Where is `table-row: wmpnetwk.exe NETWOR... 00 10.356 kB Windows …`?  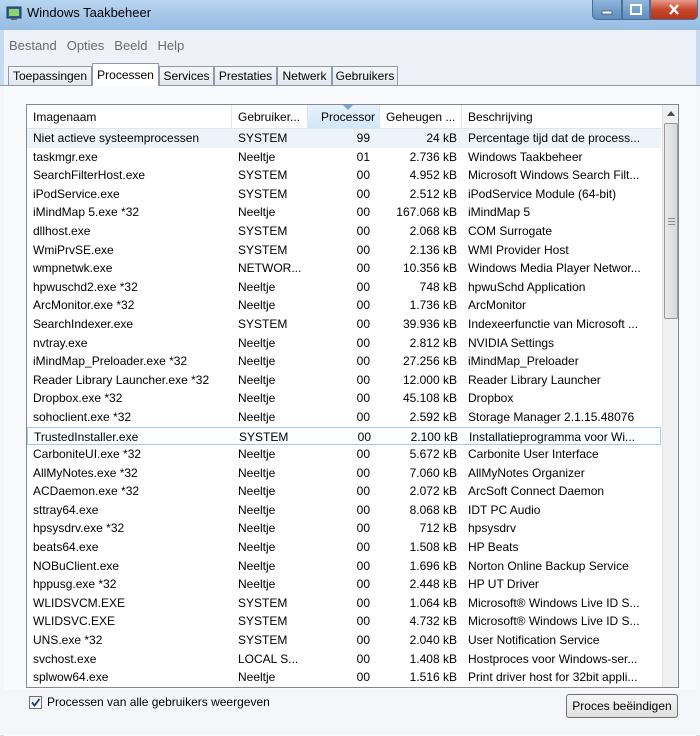 table-row: wmpnetwk.exe NETWOR... 00 10.356 kB Windows … is located at coordinates (344, 268).